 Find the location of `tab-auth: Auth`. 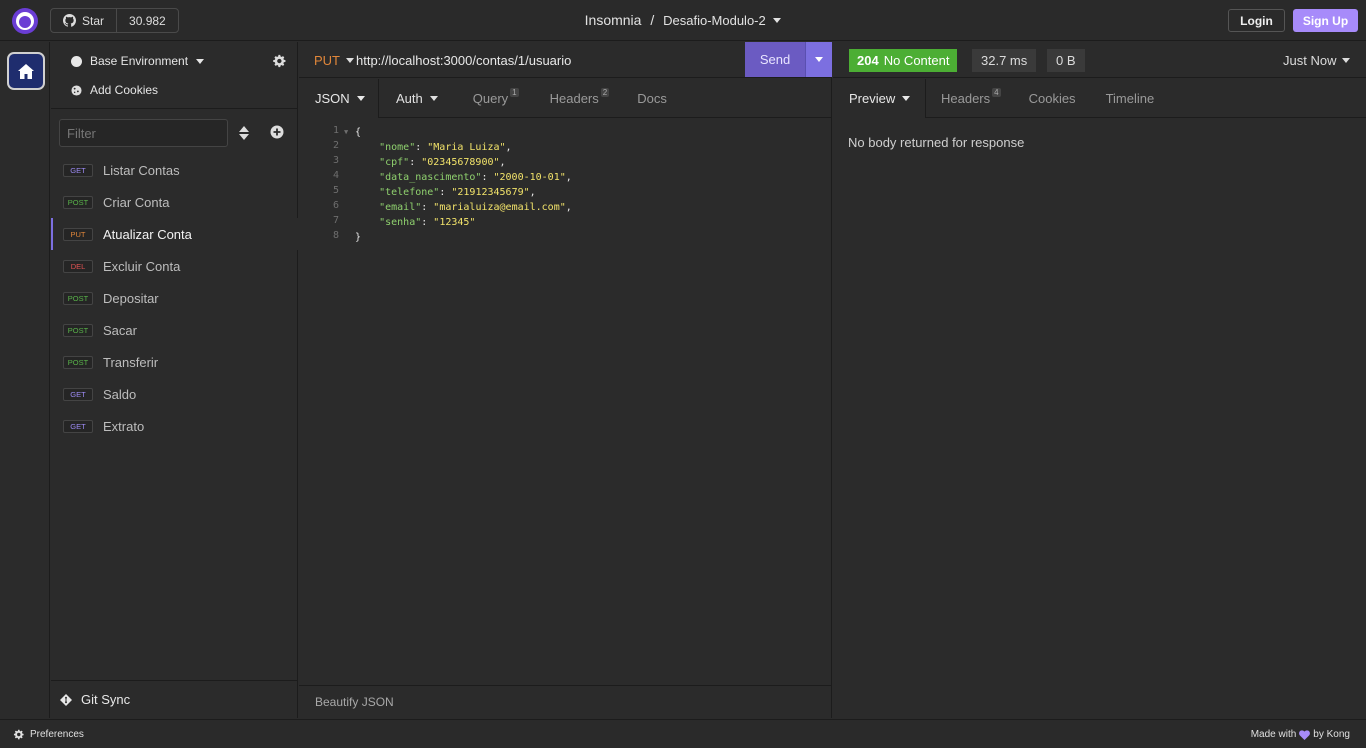

tab-auth: Auth is located at coordinates (408, 98).